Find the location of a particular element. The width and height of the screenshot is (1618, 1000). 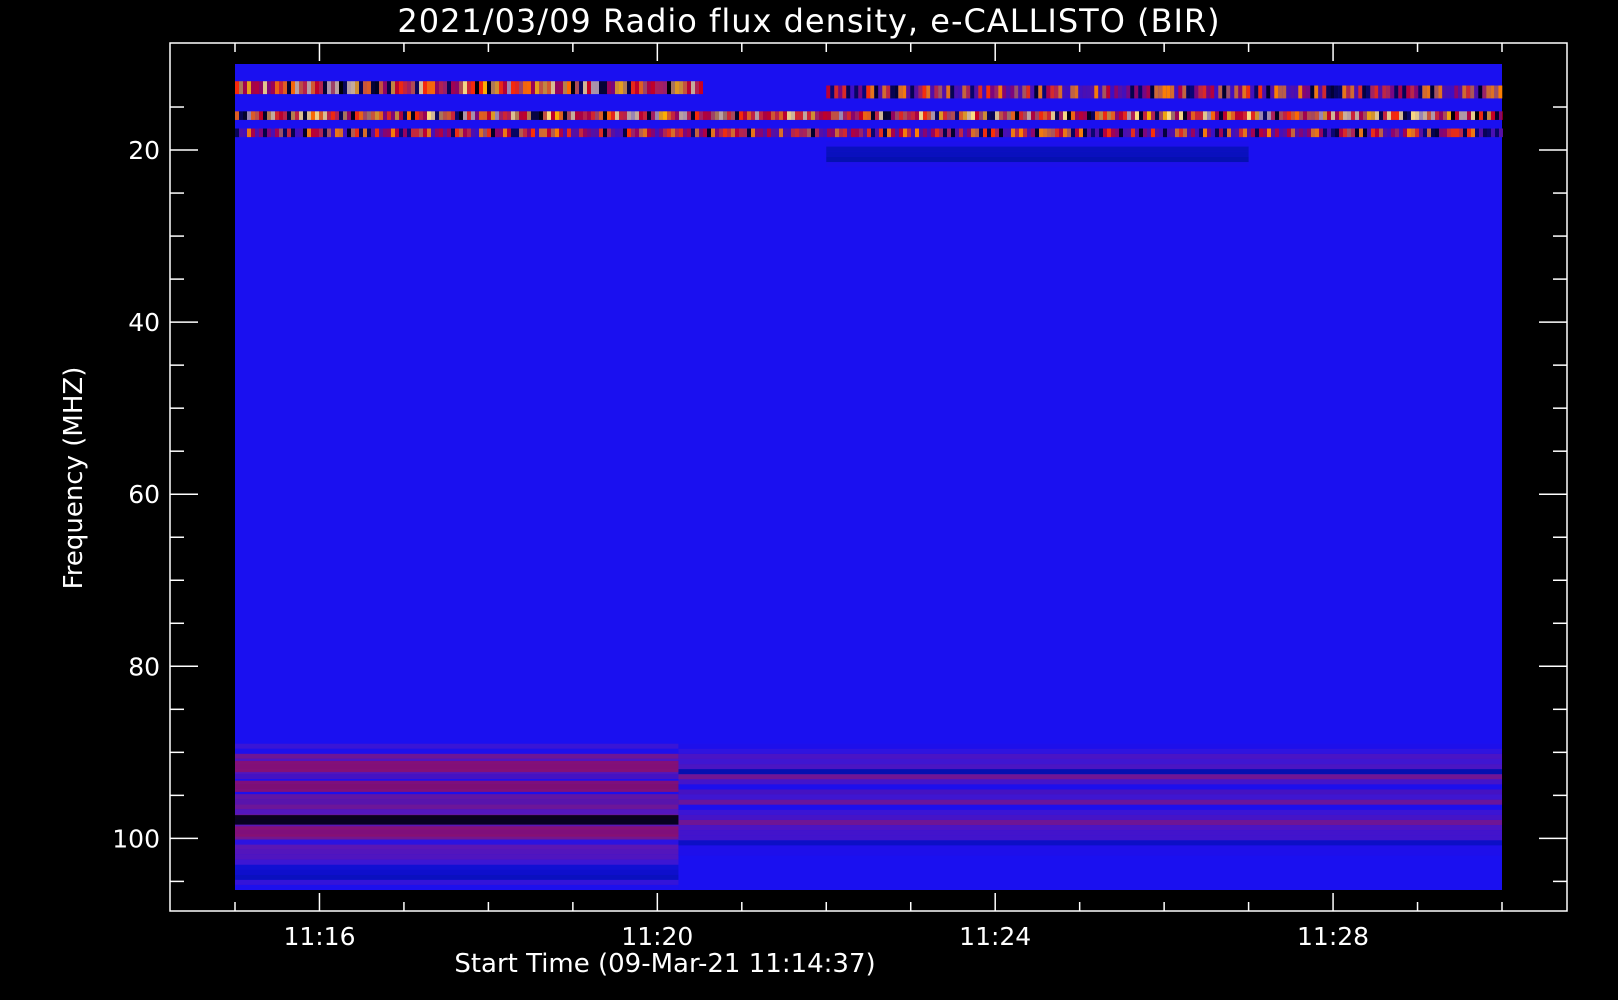

y-axis-label: Frequency (MHZ) is located at coordinates (74, 478).